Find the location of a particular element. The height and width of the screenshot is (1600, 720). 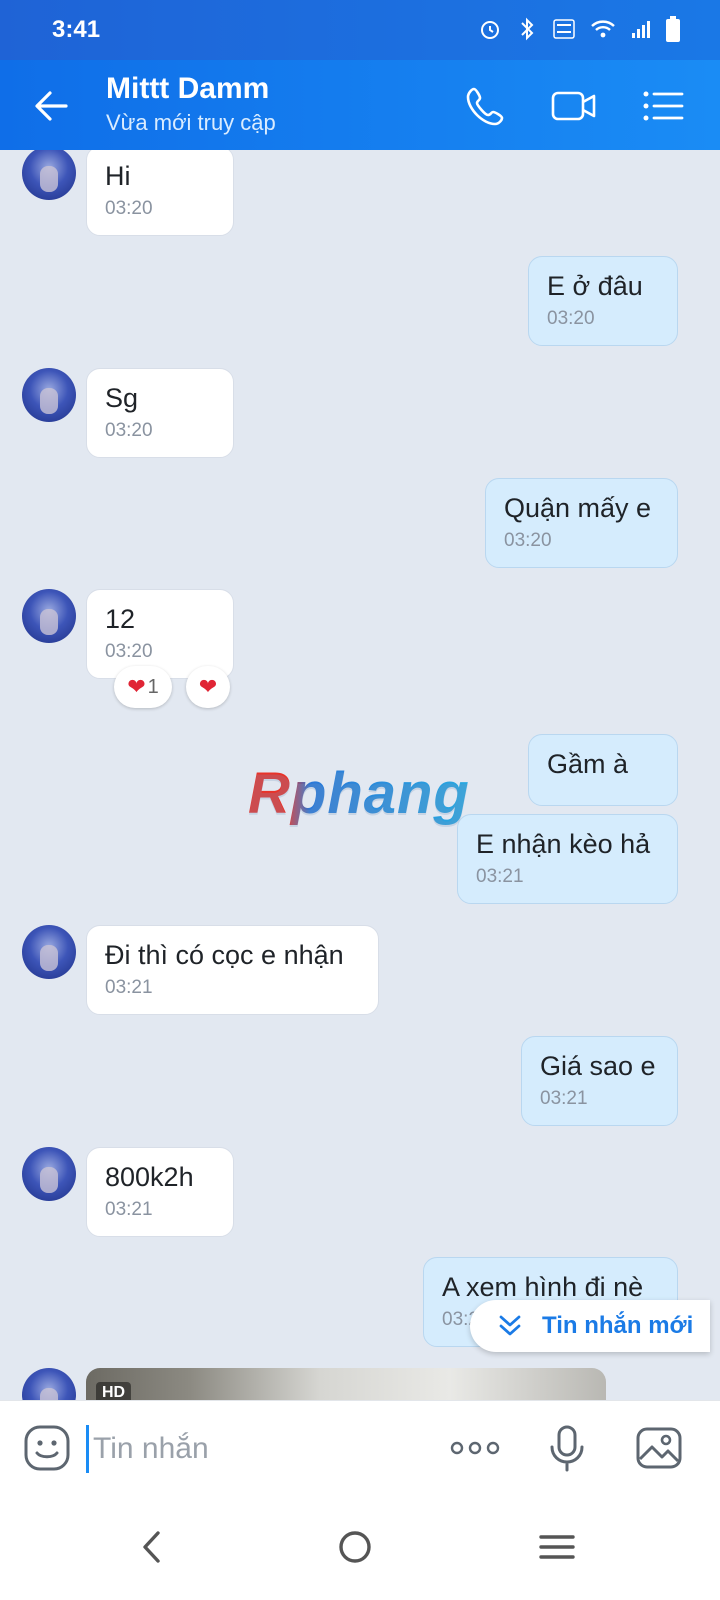

message-text: Giá sao e is located at coordinates (598, 1066).